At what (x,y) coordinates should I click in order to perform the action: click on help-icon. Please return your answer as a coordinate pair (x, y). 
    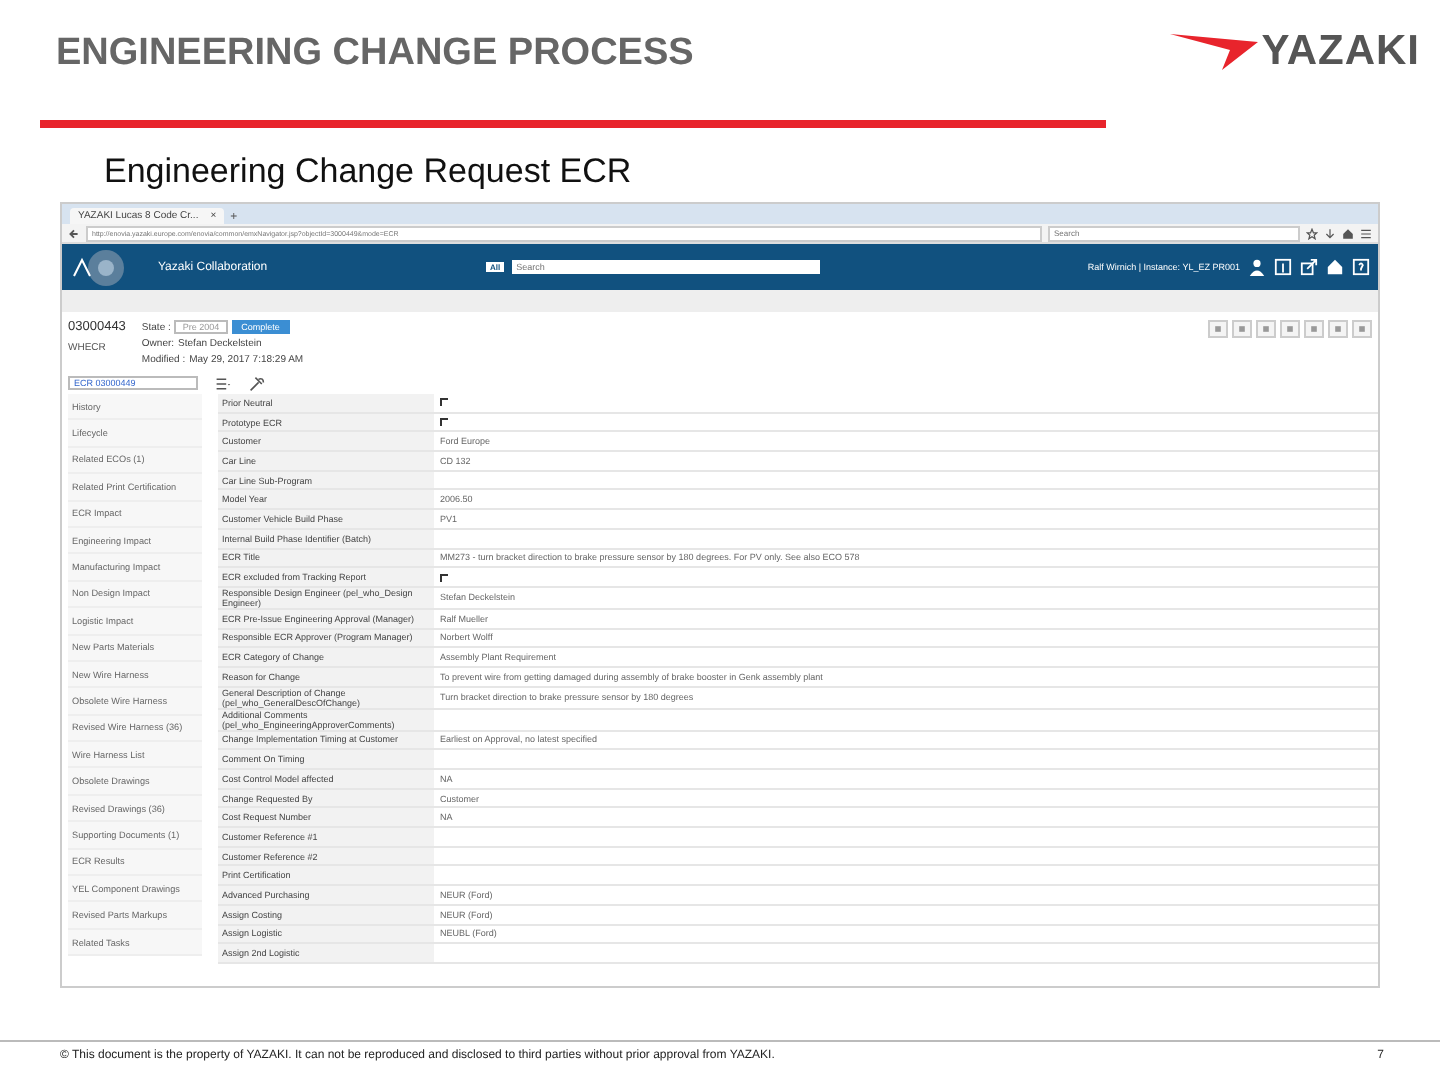
    Looking at the image, I should click on (1361, 267).